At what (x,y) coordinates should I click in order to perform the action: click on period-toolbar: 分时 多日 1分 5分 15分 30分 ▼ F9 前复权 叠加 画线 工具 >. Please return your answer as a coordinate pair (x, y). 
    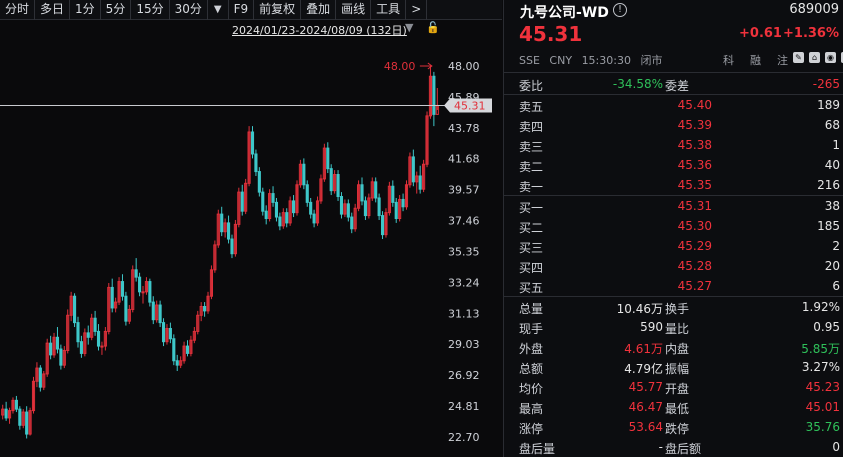
    Looking at the image, I should click on (251, 10).